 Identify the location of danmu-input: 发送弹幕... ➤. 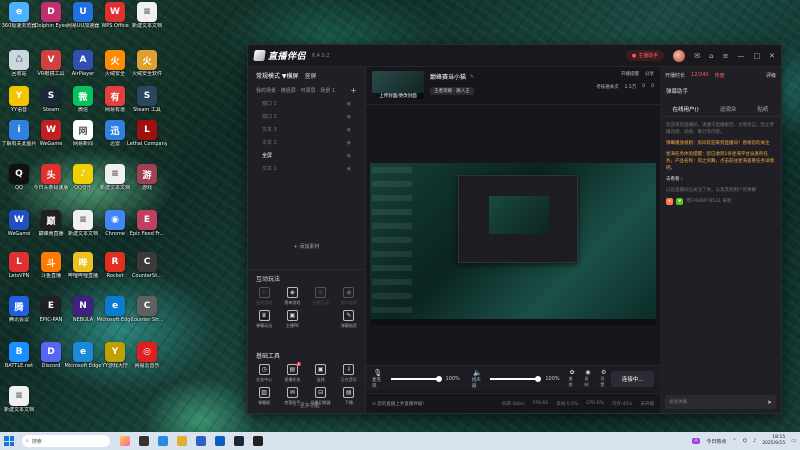
(720, 402).